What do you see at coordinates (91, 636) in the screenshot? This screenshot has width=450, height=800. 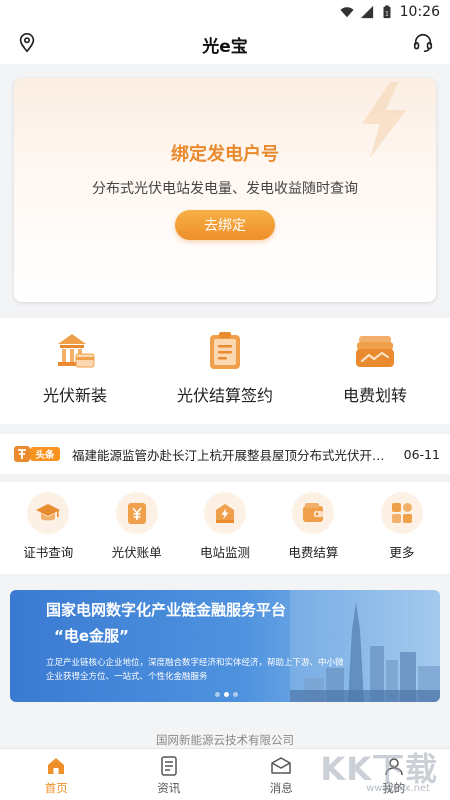 I see `banner-subtitle: “电e金服”` at bounding box center [91, 636].